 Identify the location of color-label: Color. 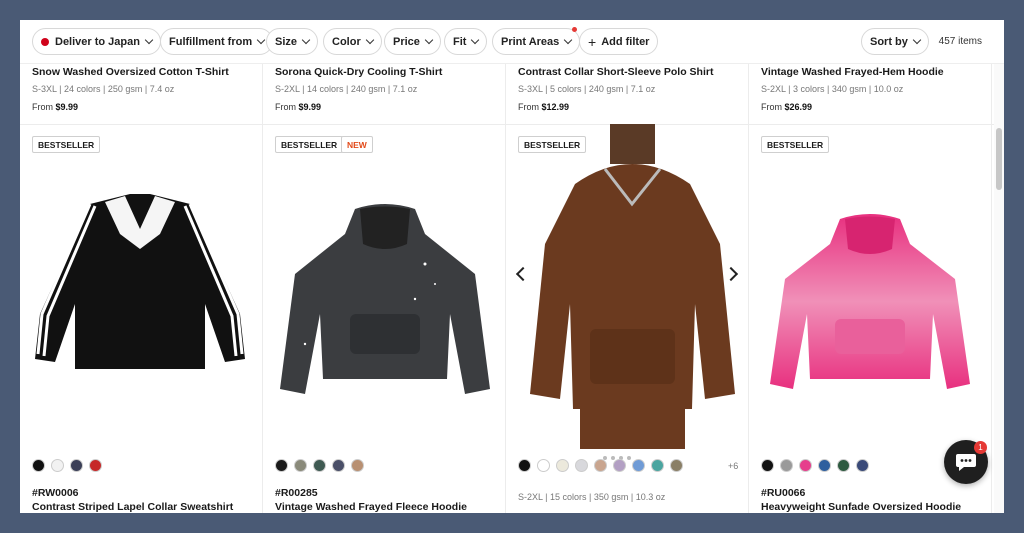
(346, 41).